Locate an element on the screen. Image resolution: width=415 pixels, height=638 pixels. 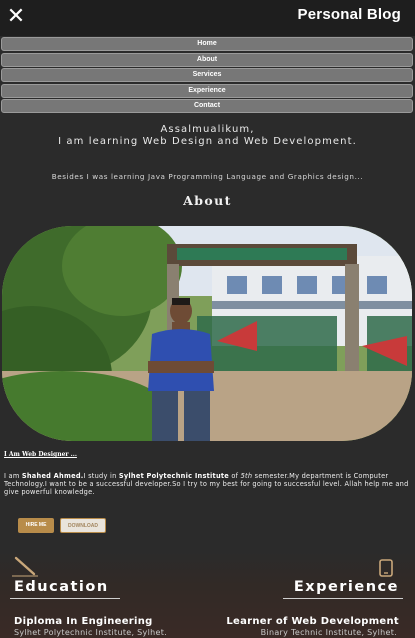
menu-item-about: About is located at coordinates (207, 59).